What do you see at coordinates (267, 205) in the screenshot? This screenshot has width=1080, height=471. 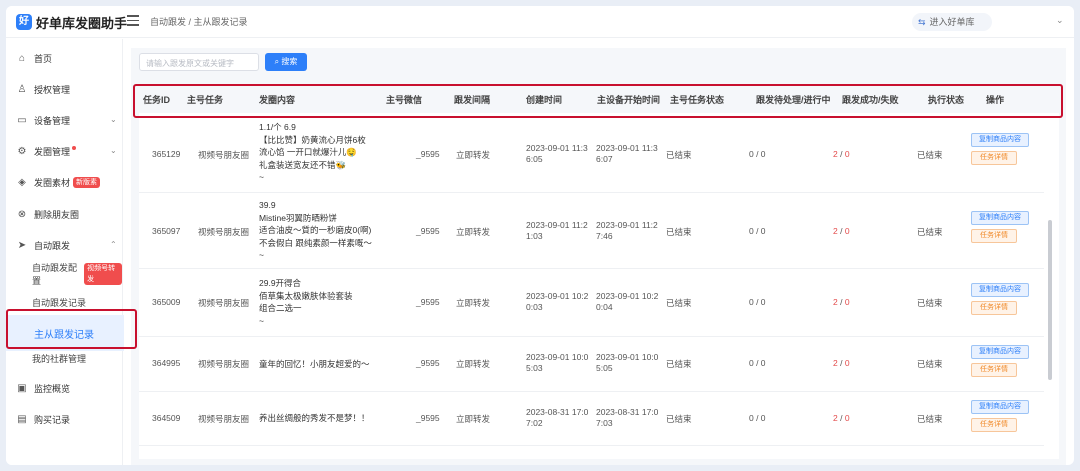 I see `content-line: 39.9` at bounding box center [267, 205].